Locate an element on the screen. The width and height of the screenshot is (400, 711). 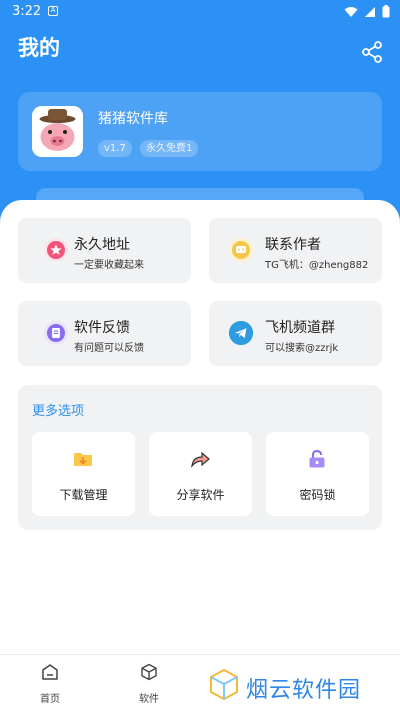
telegram-icon is located at coordinates (241, 333).